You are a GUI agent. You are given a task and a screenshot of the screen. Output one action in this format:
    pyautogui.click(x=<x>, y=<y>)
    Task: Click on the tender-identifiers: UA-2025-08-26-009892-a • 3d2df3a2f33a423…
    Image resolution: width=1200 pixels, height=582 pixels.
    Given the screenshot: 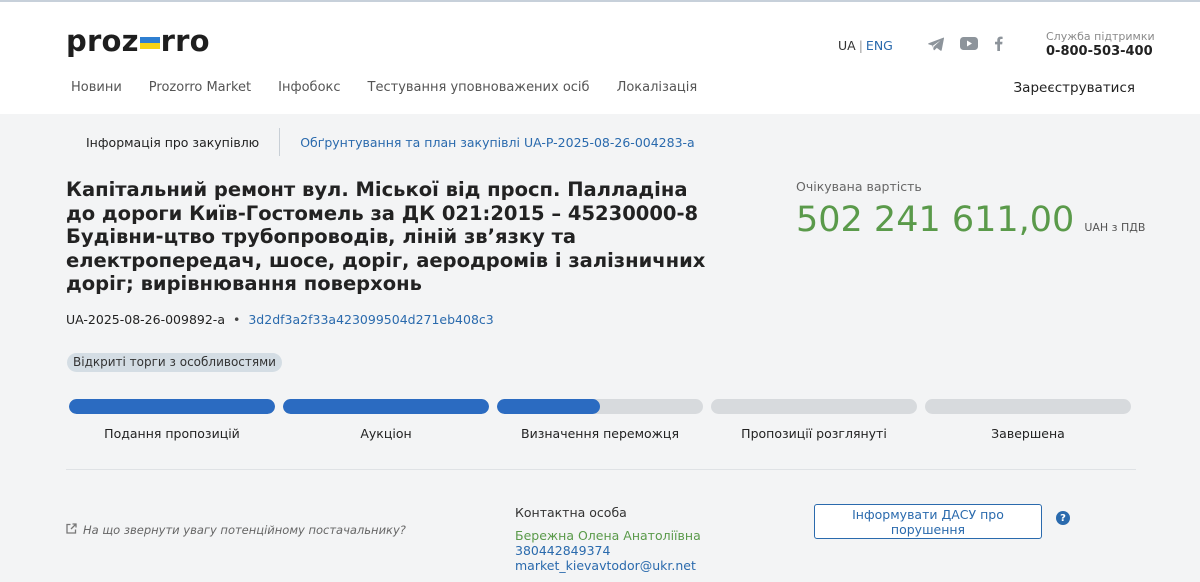 What is the action you would take?
    pyautogui.click(x=280, y=319)
    